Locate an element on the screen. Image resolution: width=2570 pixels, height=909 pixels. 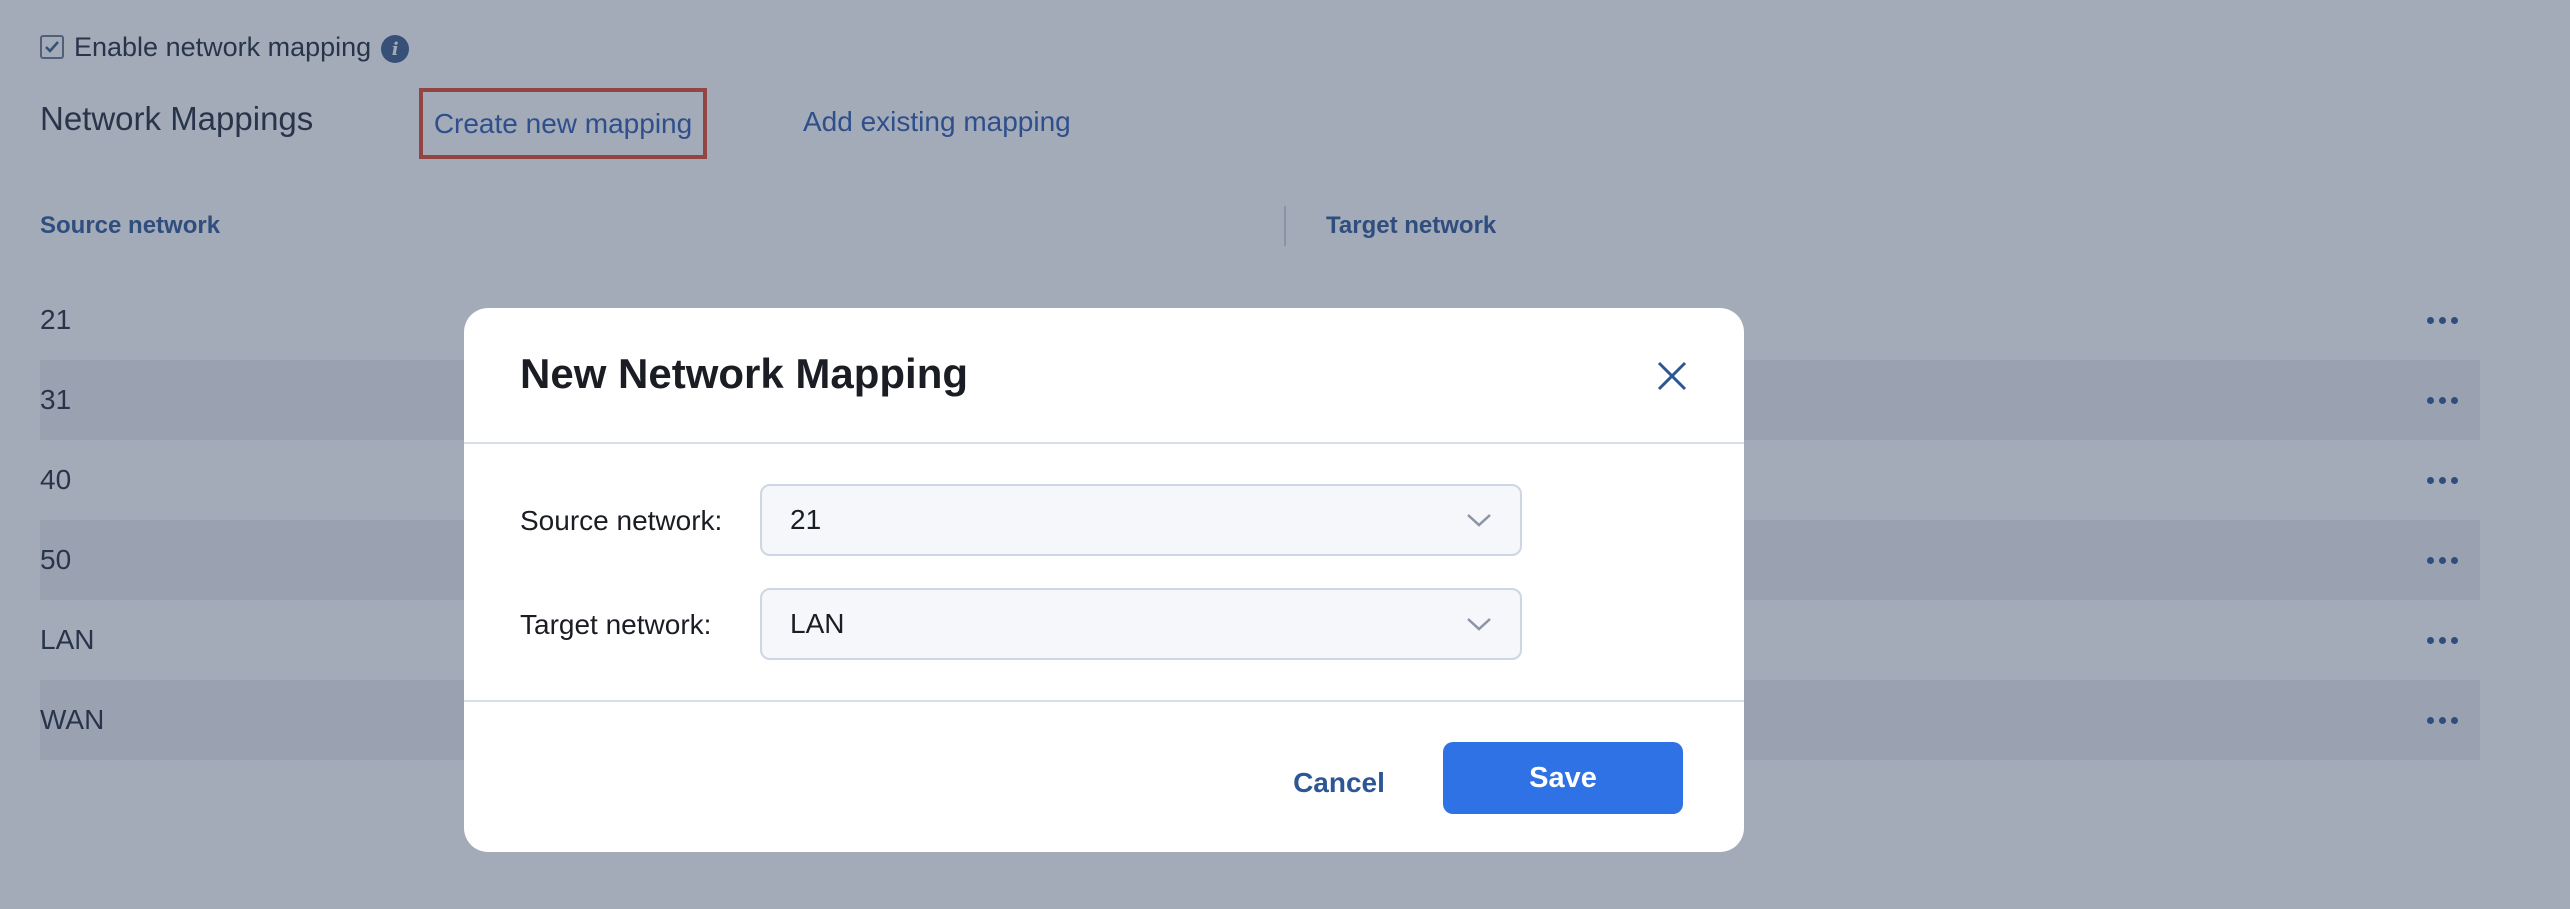
dialog-footer-divider is located at coordinates (1104, 701).